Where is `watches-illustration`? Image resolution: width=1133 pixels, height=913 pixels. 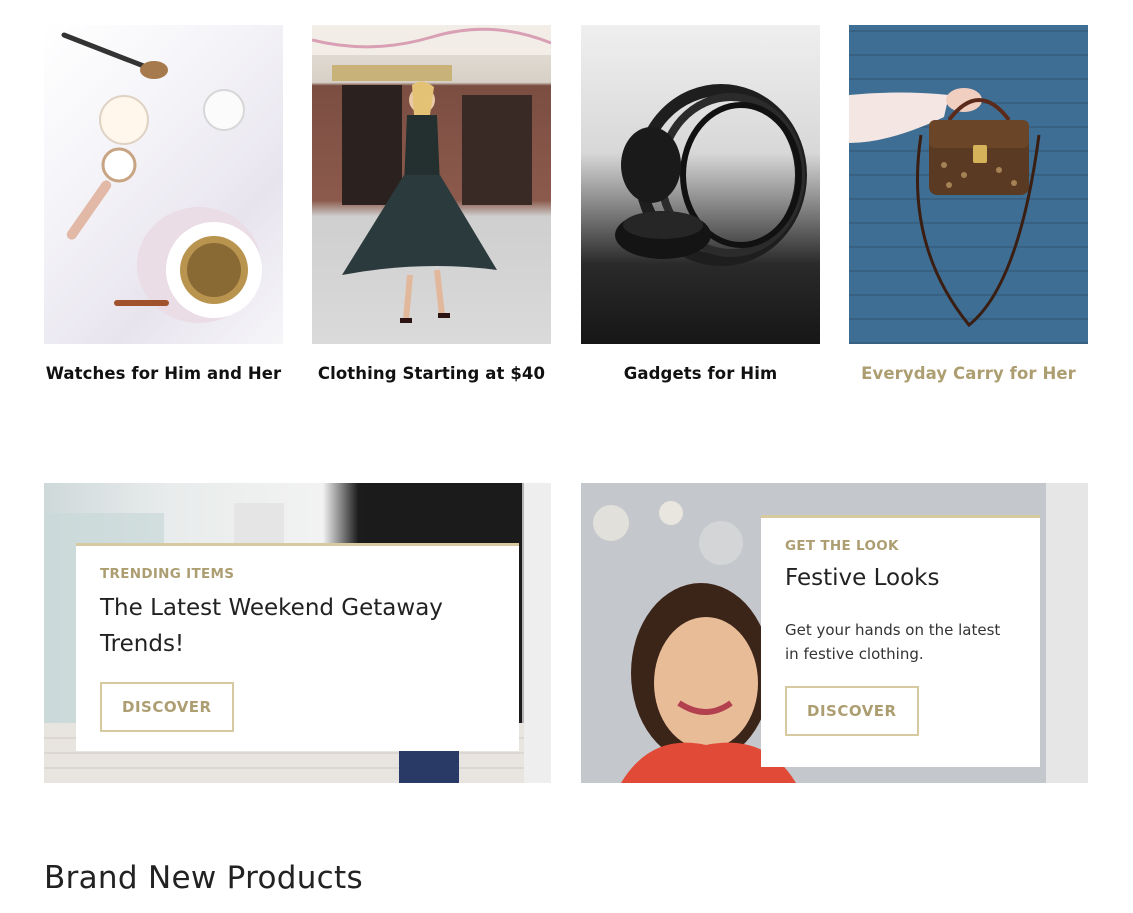 watches-illustration is located at coordinates (161, 177).